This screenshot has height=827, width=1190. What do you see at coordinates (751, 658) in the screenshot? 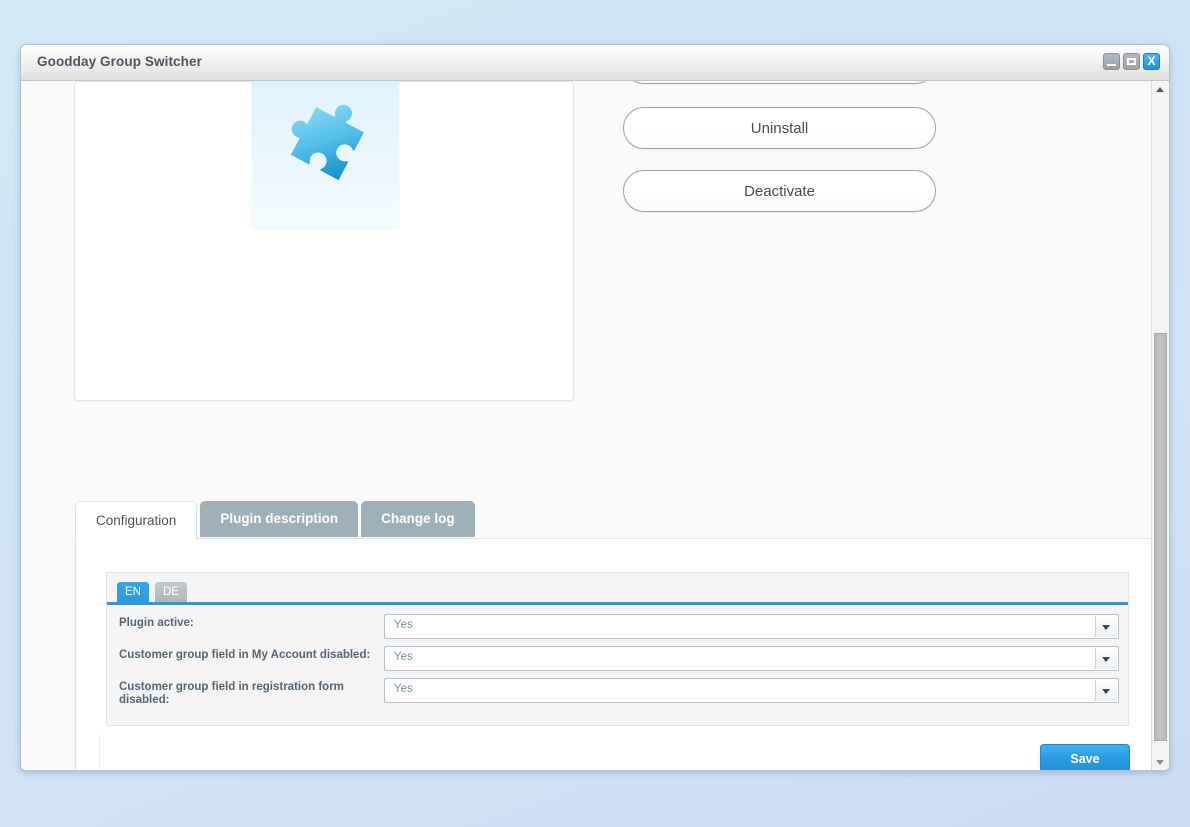
I see `my-account-group-field-select: Yes` at bounding box center [751, 658].